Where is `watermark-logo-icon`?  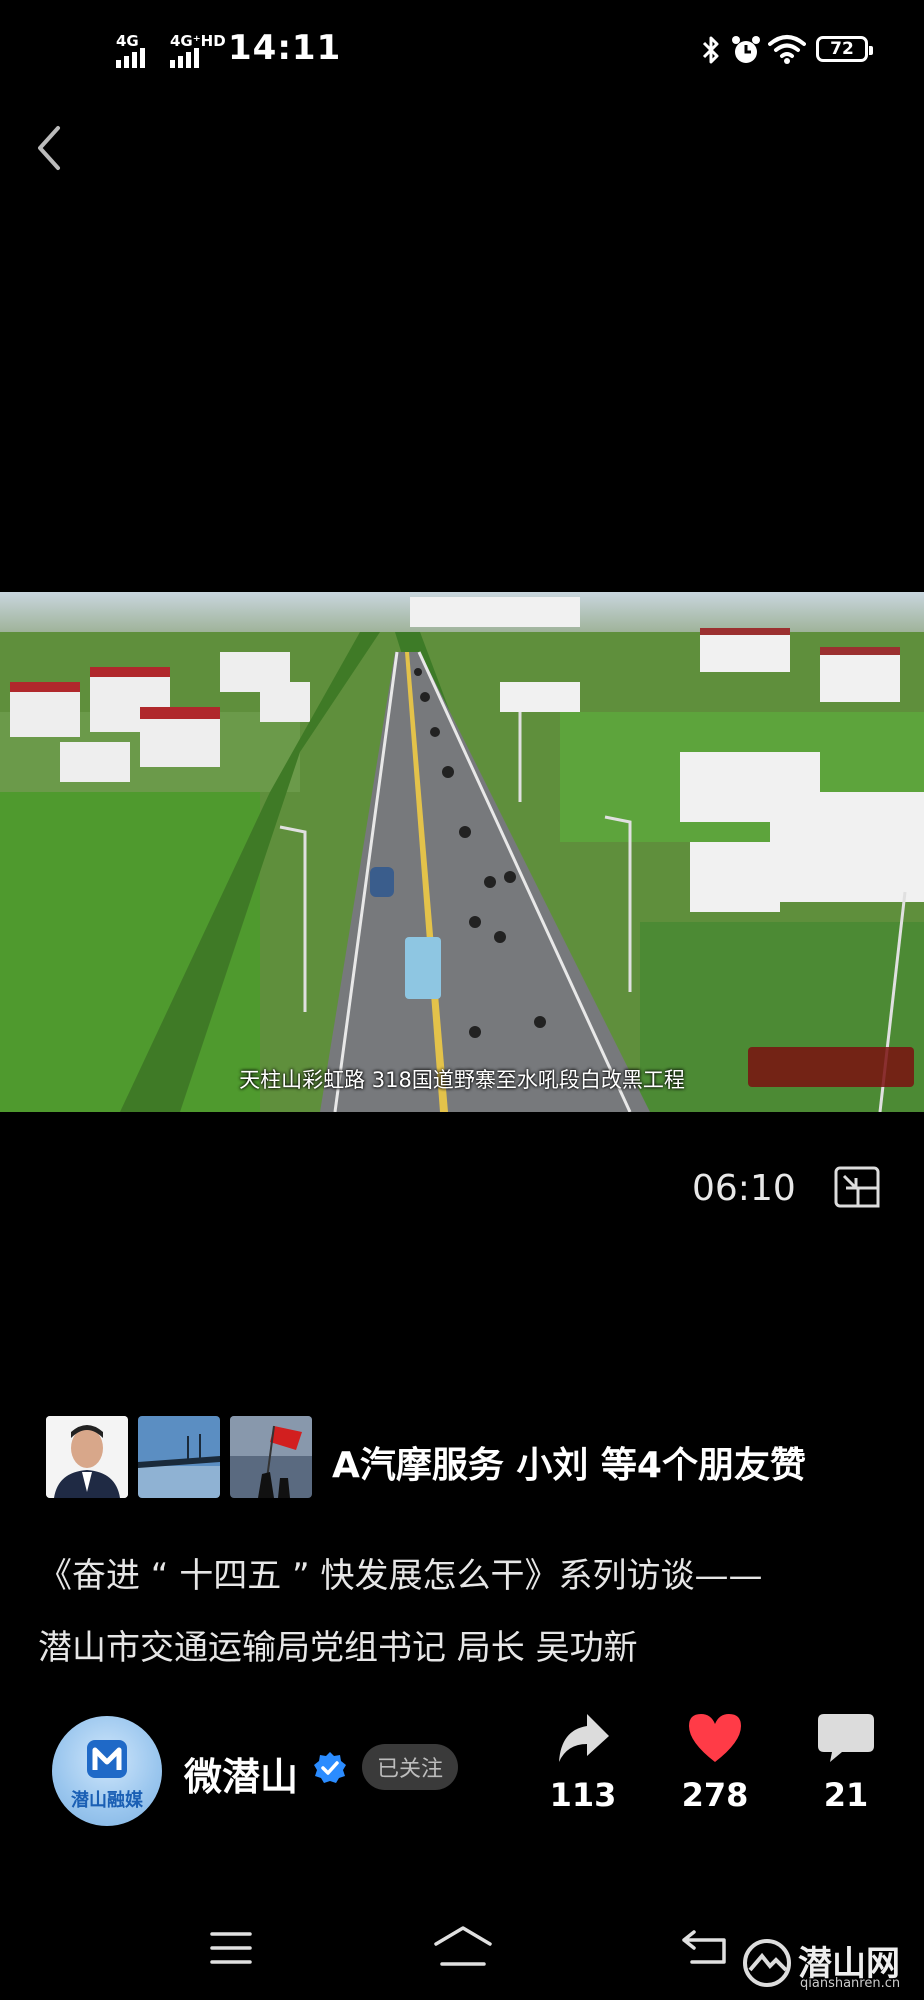 watermark-logo-icon is located at coordinates (767, 1963).